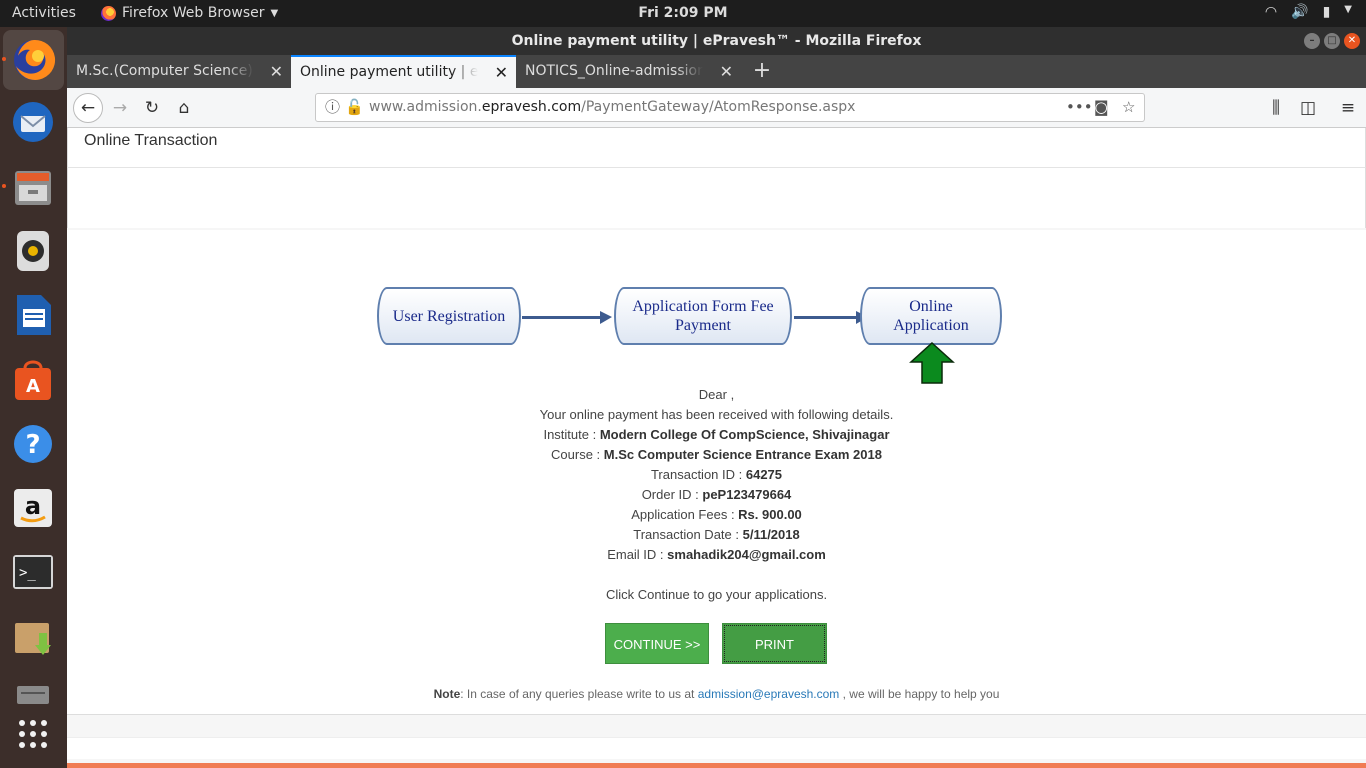 Image resolution: width=1366 pixels, height=768 pixels. Describe the element at coordinates (1352, 41) in the screenshot. I see `close-window-button: ✕` at that location.